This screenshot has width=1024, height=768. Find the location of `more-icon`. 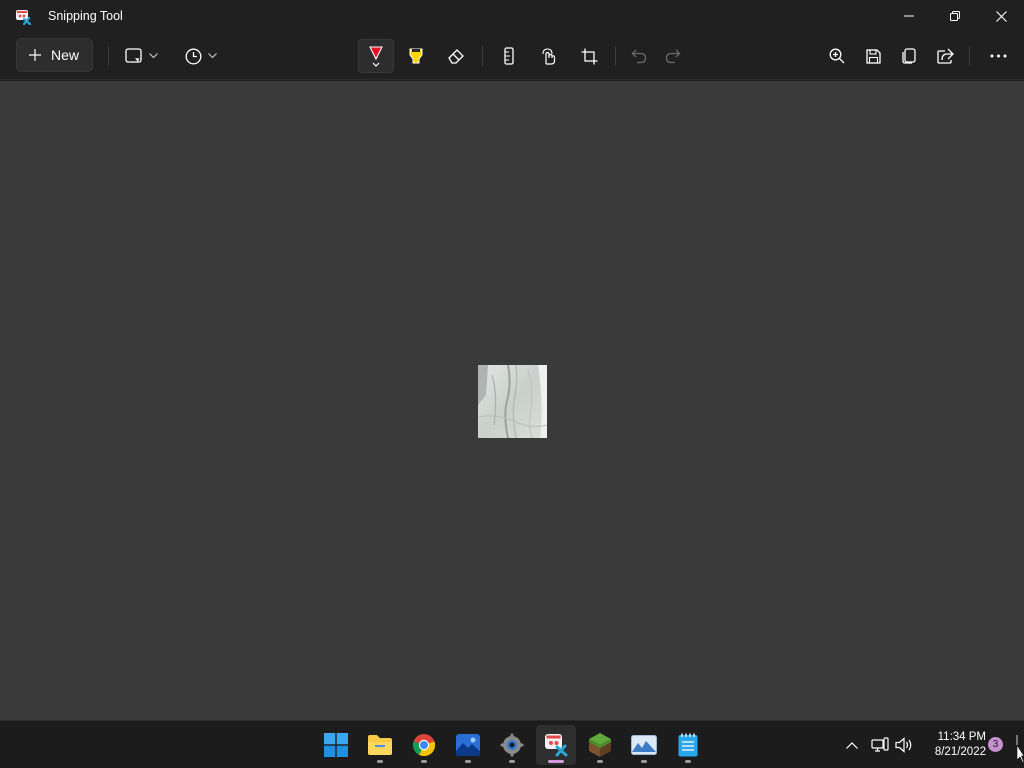

more-icon is located at coordinates (998, 56).